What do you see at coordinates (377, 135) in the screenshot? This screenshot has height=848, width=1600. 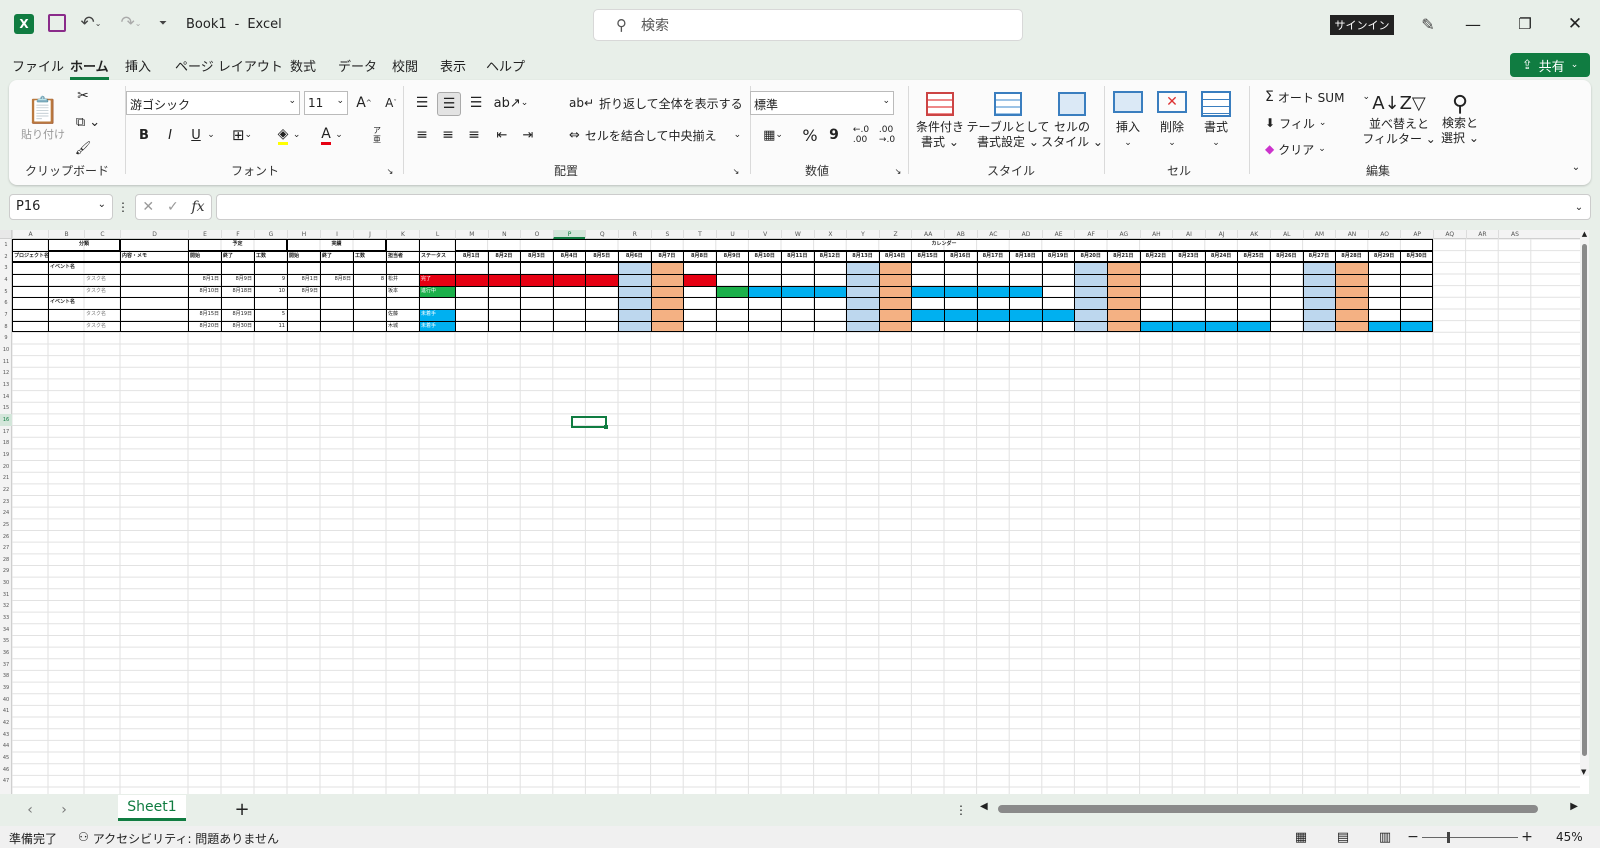 I see `phonetic-icon: ア亜` at bounding box center [377, 135].